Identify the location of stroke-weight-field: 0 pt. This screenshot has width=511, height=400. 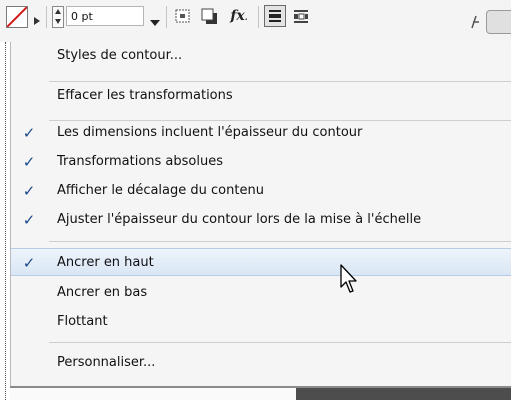
(105, 16).